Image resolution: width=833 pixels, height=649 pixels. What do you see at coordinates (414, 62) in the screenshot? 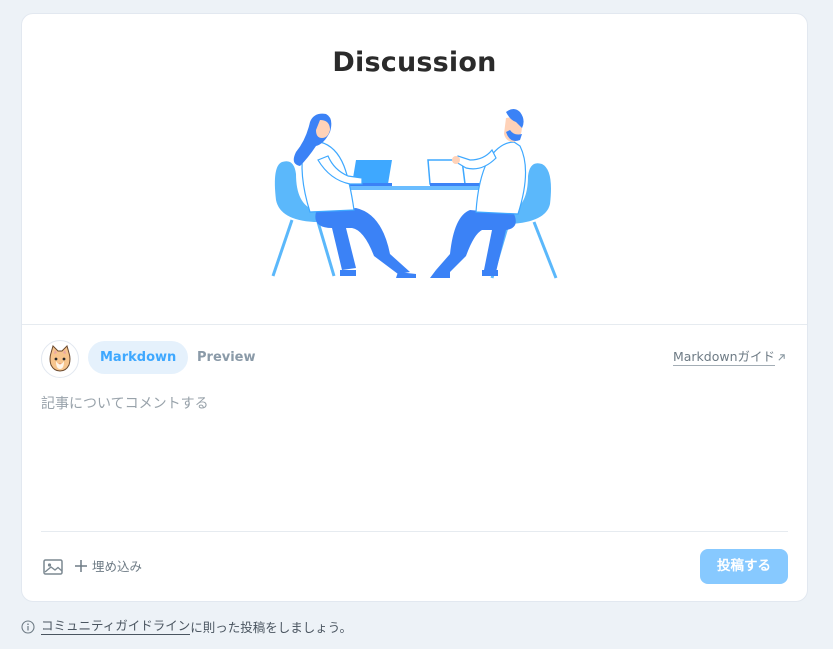
I see `discussion-title: Discussion` at bounding box center [414, 62].